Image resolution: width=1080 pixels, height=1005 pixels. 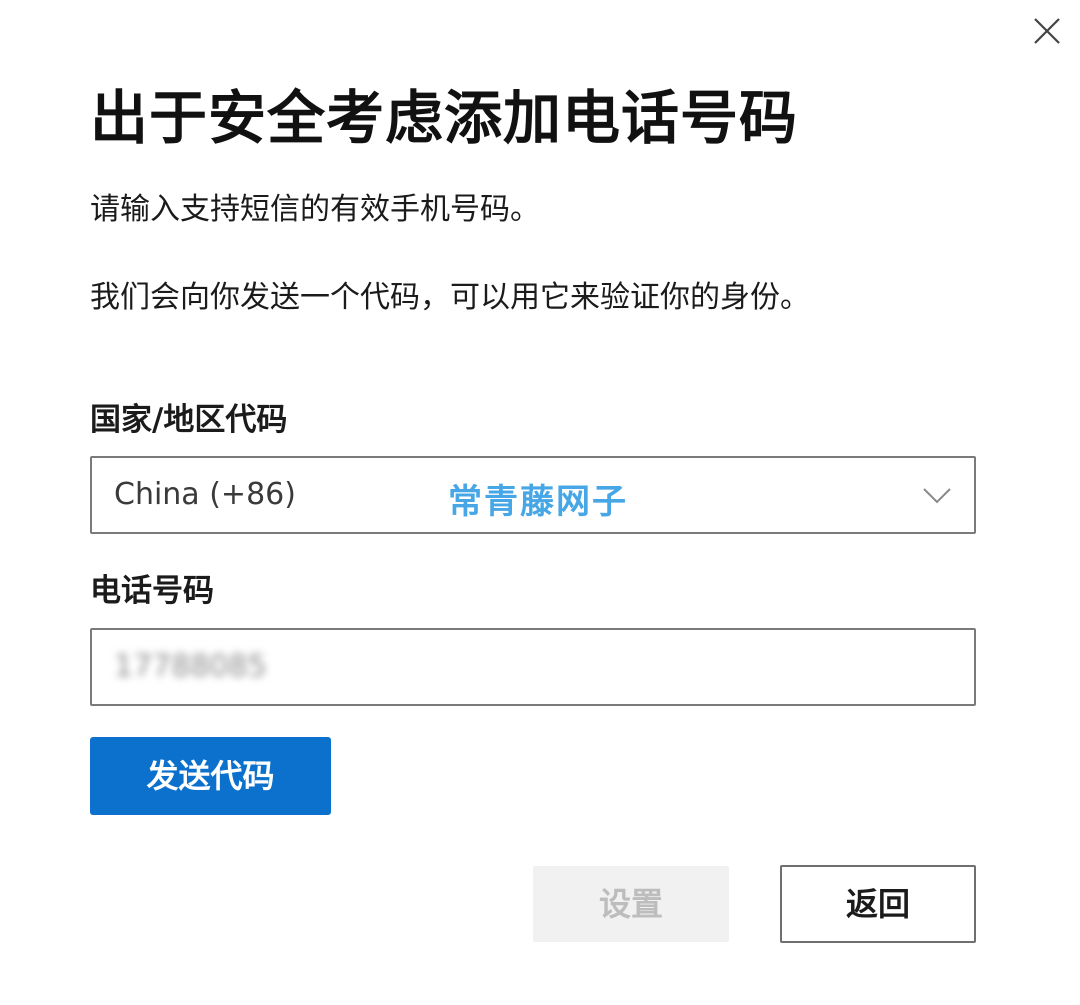 What do you see at coordinates (878, 904) in the screenshot?
I see `back-button: 返回` at bounding box center [878, 904].